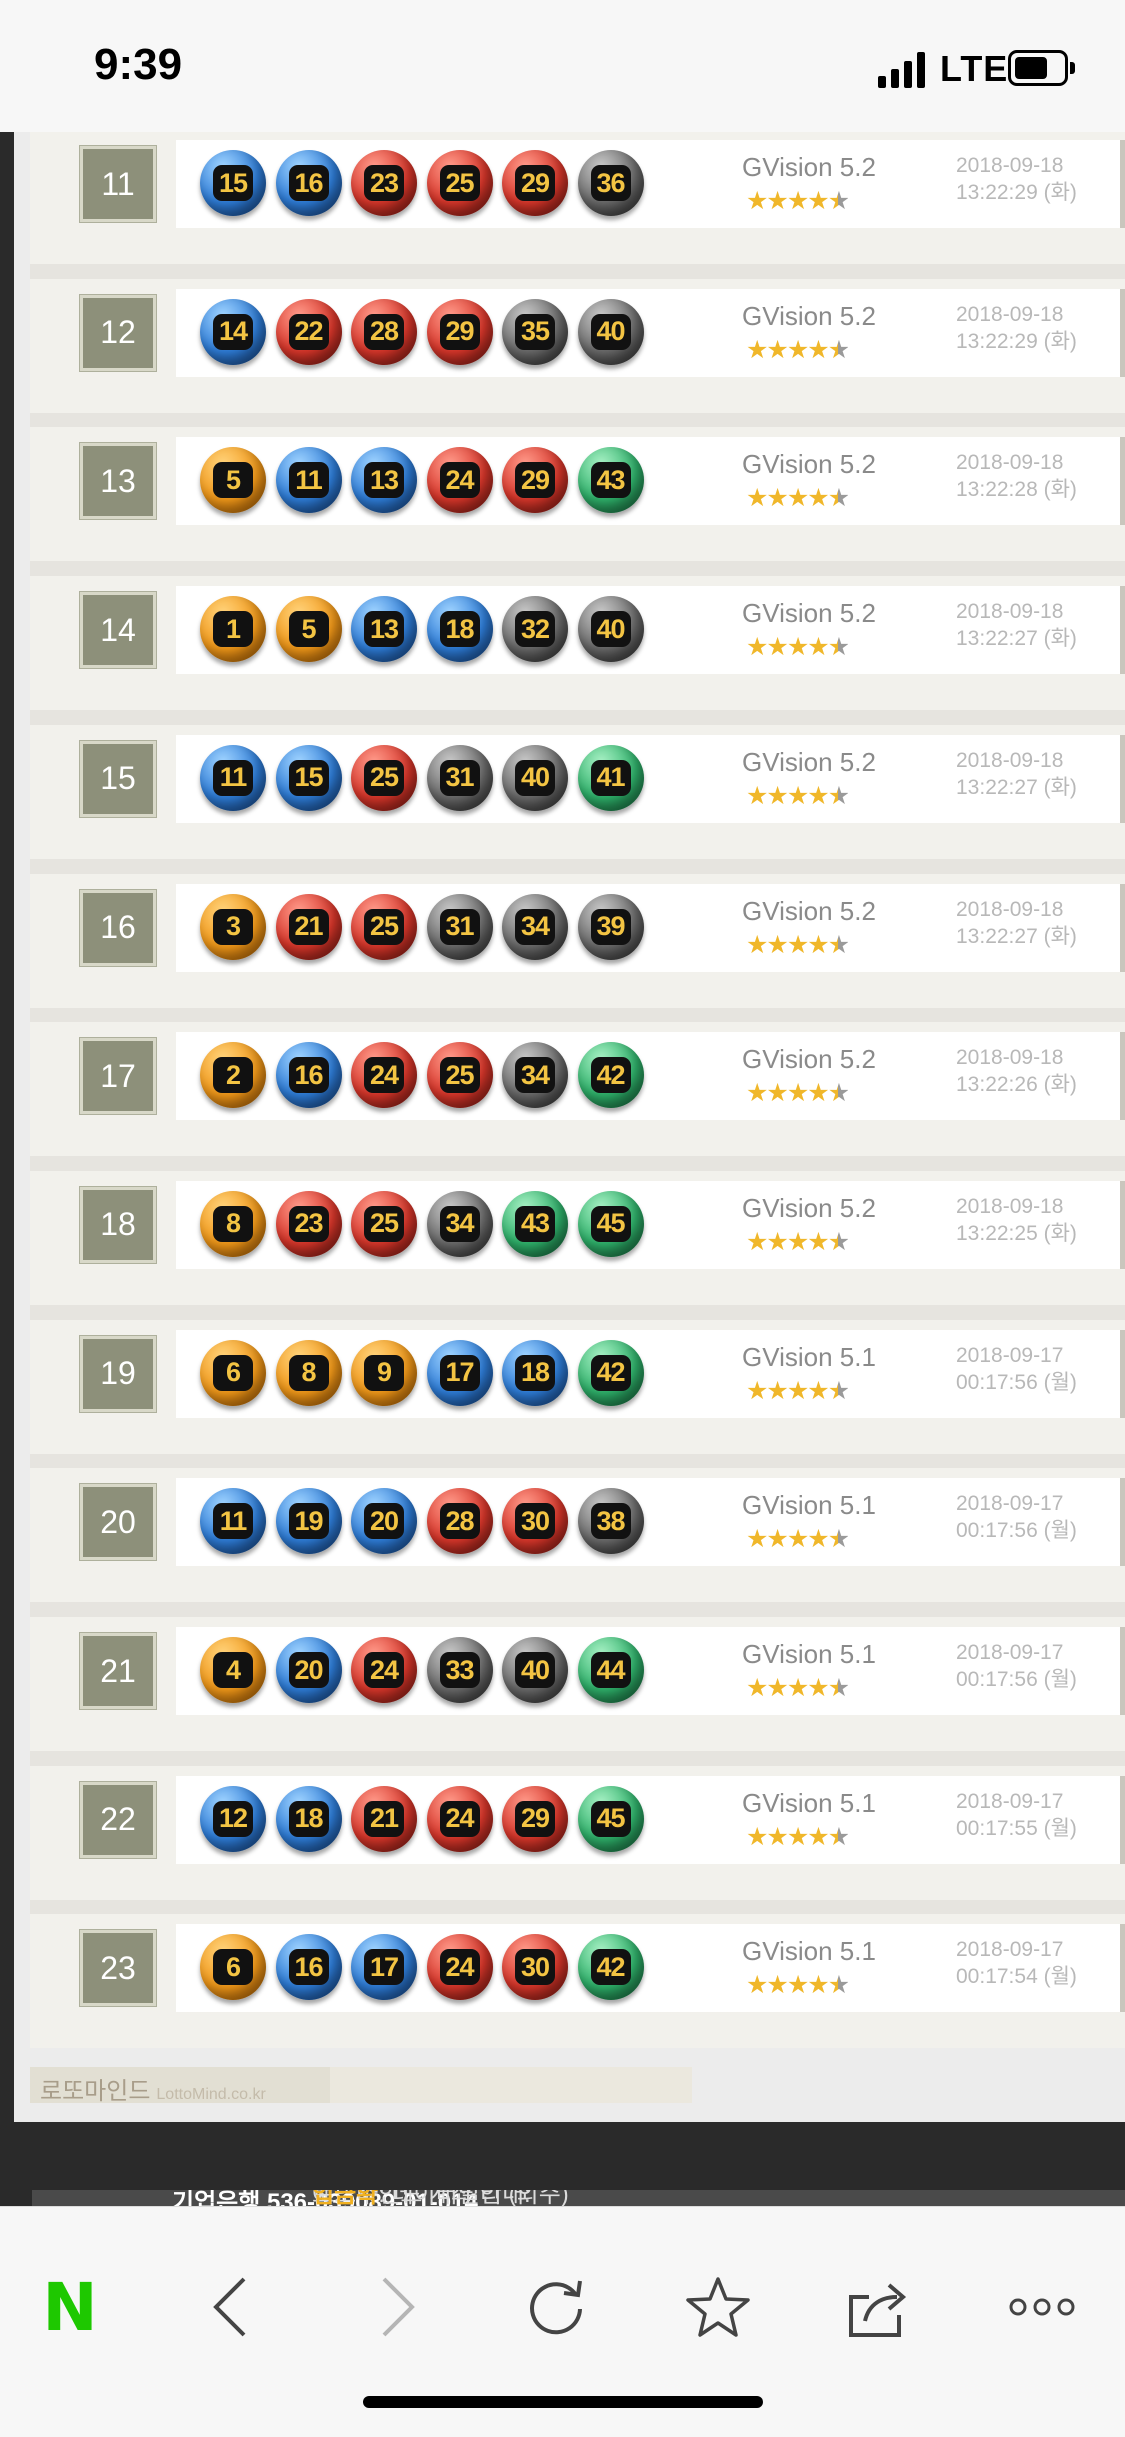  I want to click on rank-badge: 19, so click(118, 1373).